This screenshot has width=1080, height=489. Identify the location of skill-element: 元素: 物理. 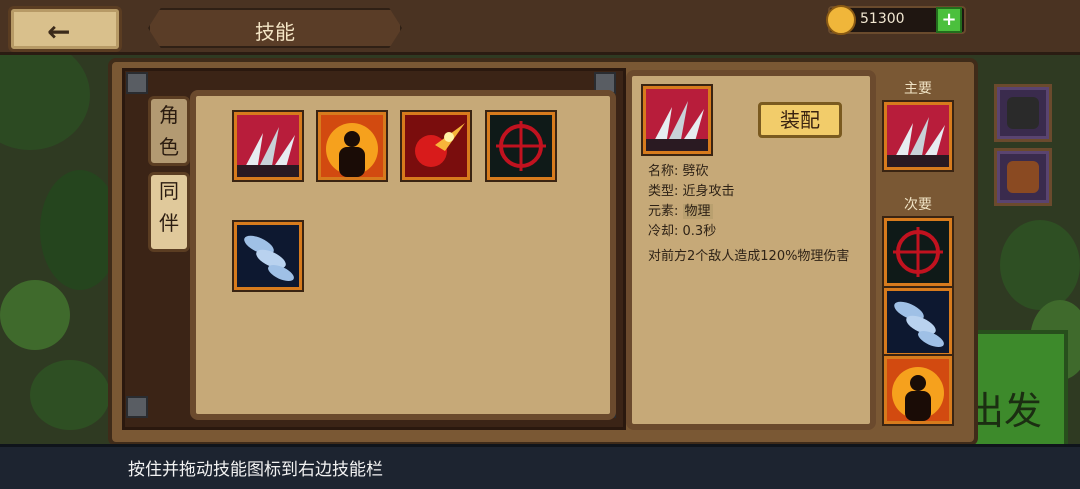
(680, 211).